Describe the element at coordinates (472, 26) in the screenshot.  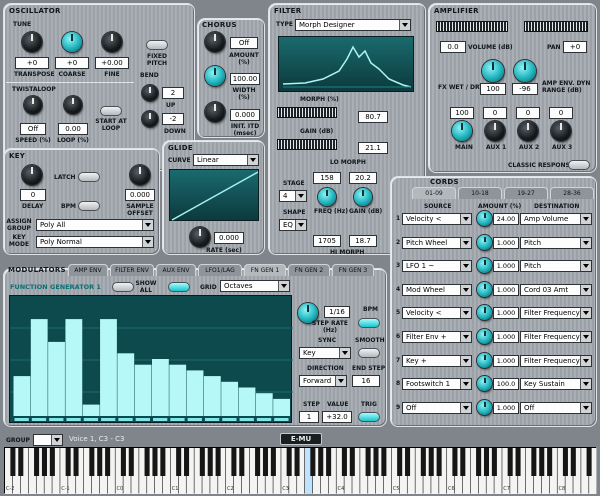
I see `volume-meter` at that location.